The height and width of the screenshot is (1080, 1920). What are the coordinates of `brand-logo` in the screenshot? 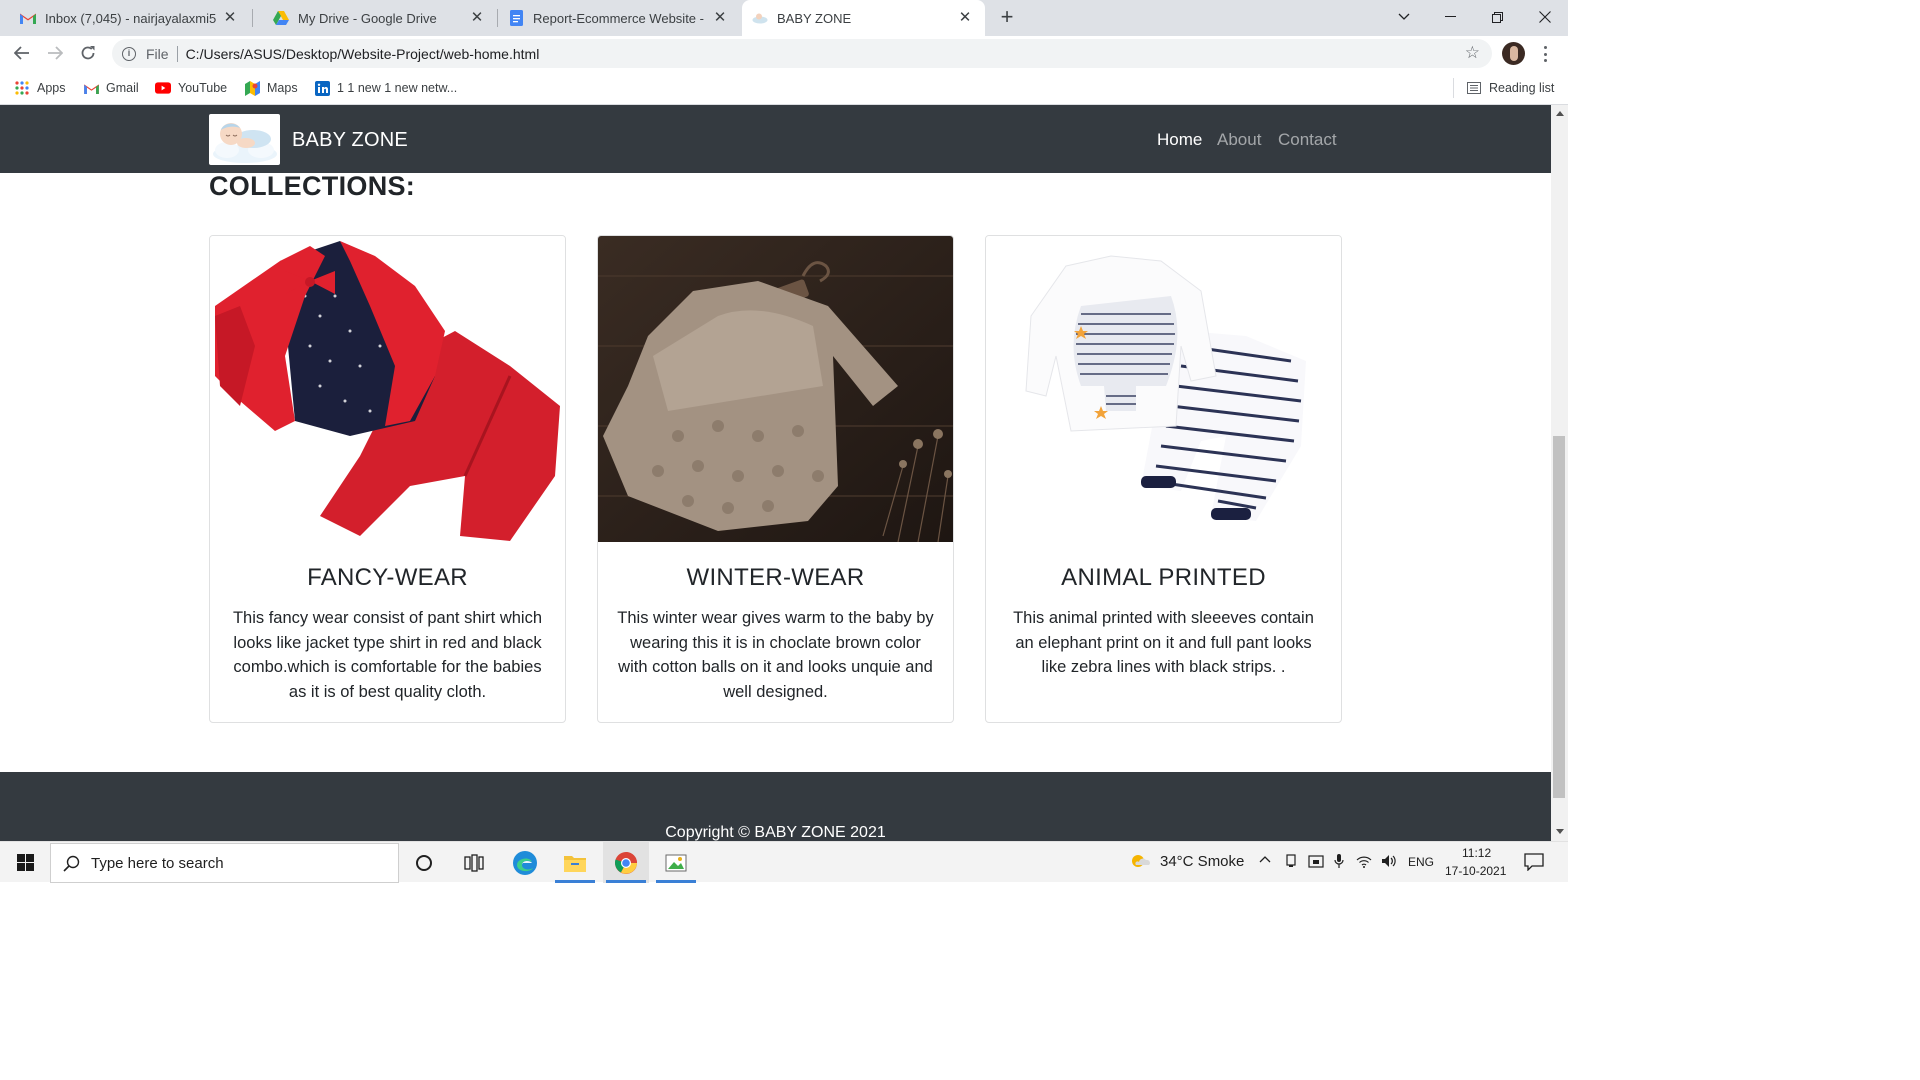 It's located at (244, 139).